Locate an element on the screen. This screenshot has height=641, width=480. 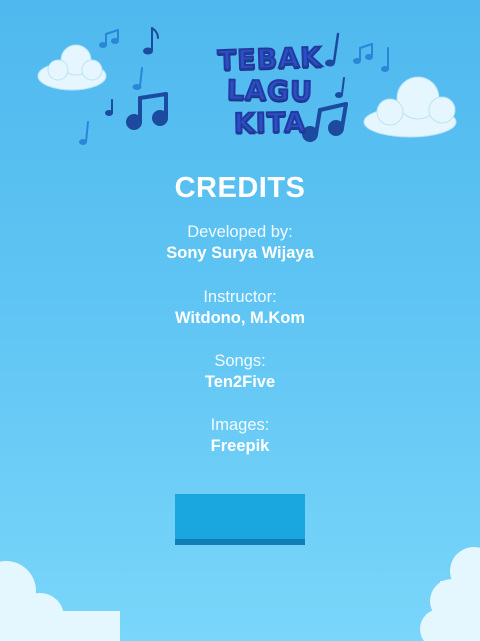
credit-role: Images: is located at coordinates (240, 425).